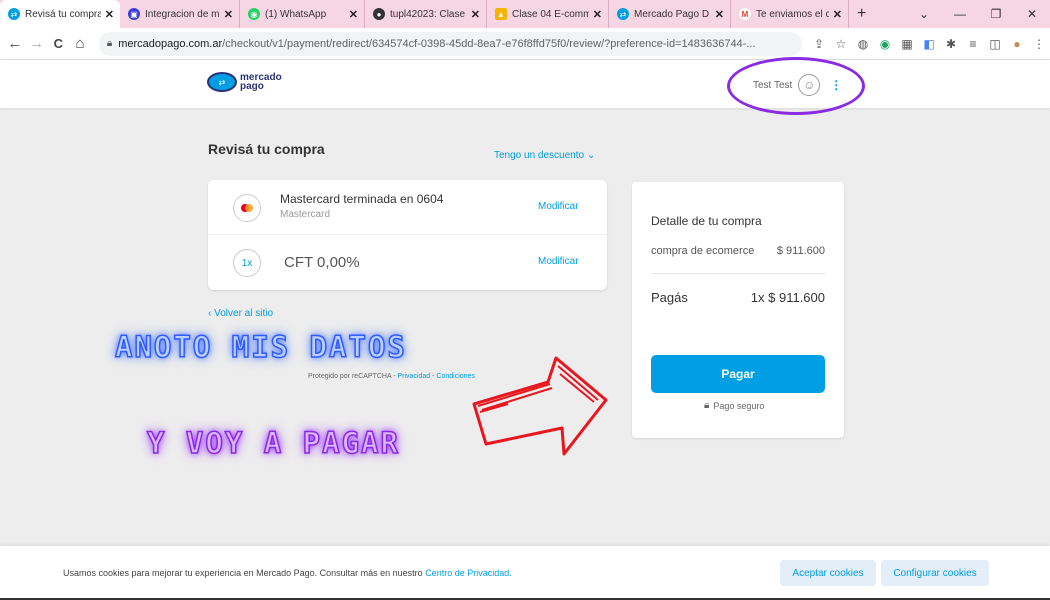 This screenshot has height=600, width=1050. What do you see at coordinates (58, 43) in the screenshot?
I see `reload-icon: C` at bounding box center [58, 43].